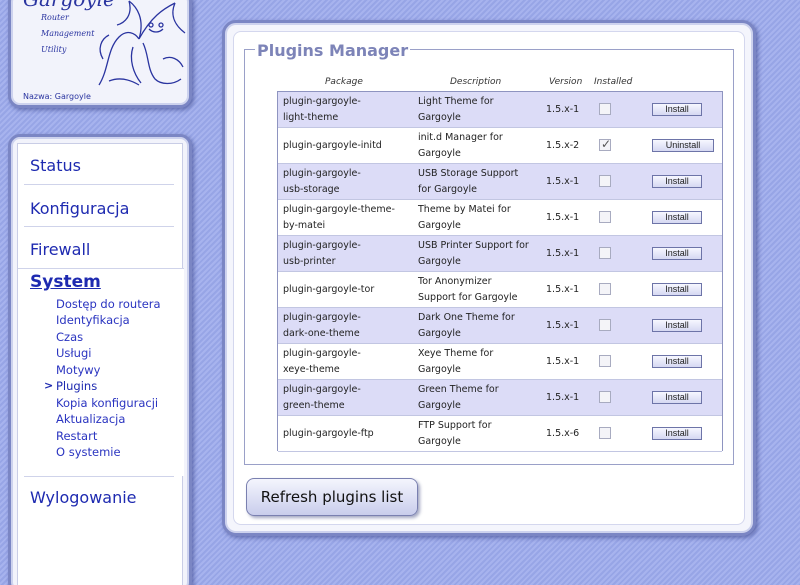  What do you see at coordinates (321, 333) in the screenshot?
I see `package-name-line: dark-one-theme` at bounding box center [321, 333].